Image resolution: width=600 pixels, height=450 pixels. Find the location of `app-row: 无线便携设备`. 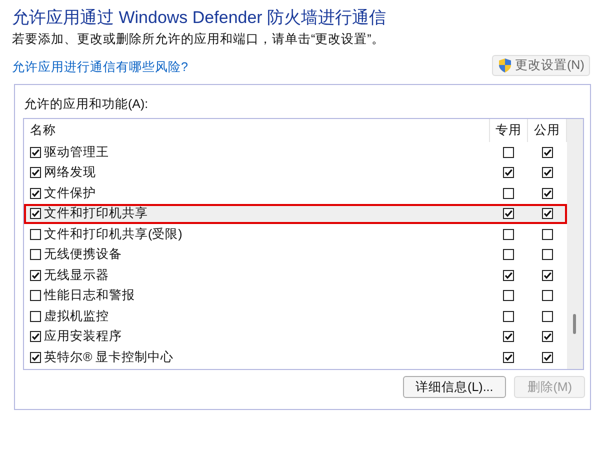

app-row: 无线便携设备 is located at coordinates (295, 254).